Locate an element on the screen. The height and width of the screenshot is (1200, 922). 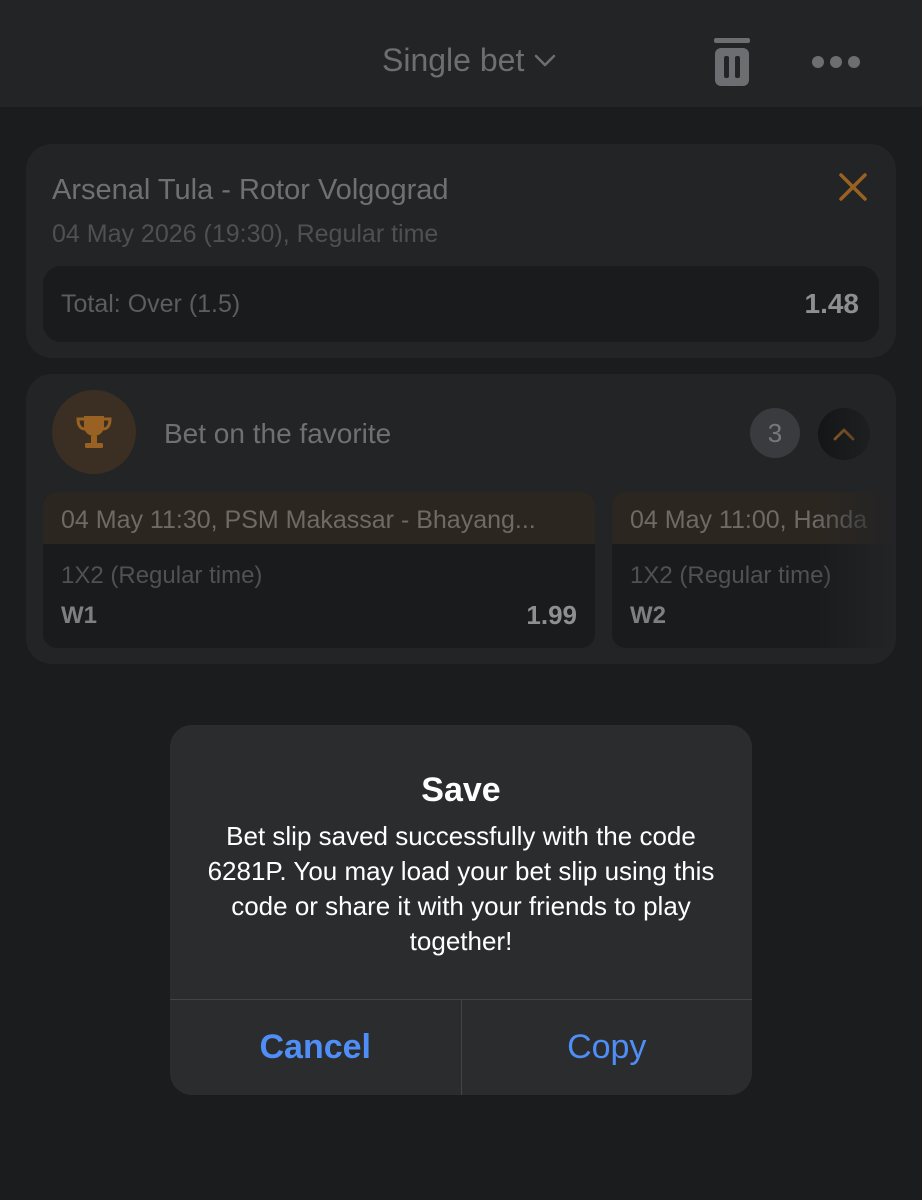
bet-odds: 1.48 is located at coordinates (832, 303).